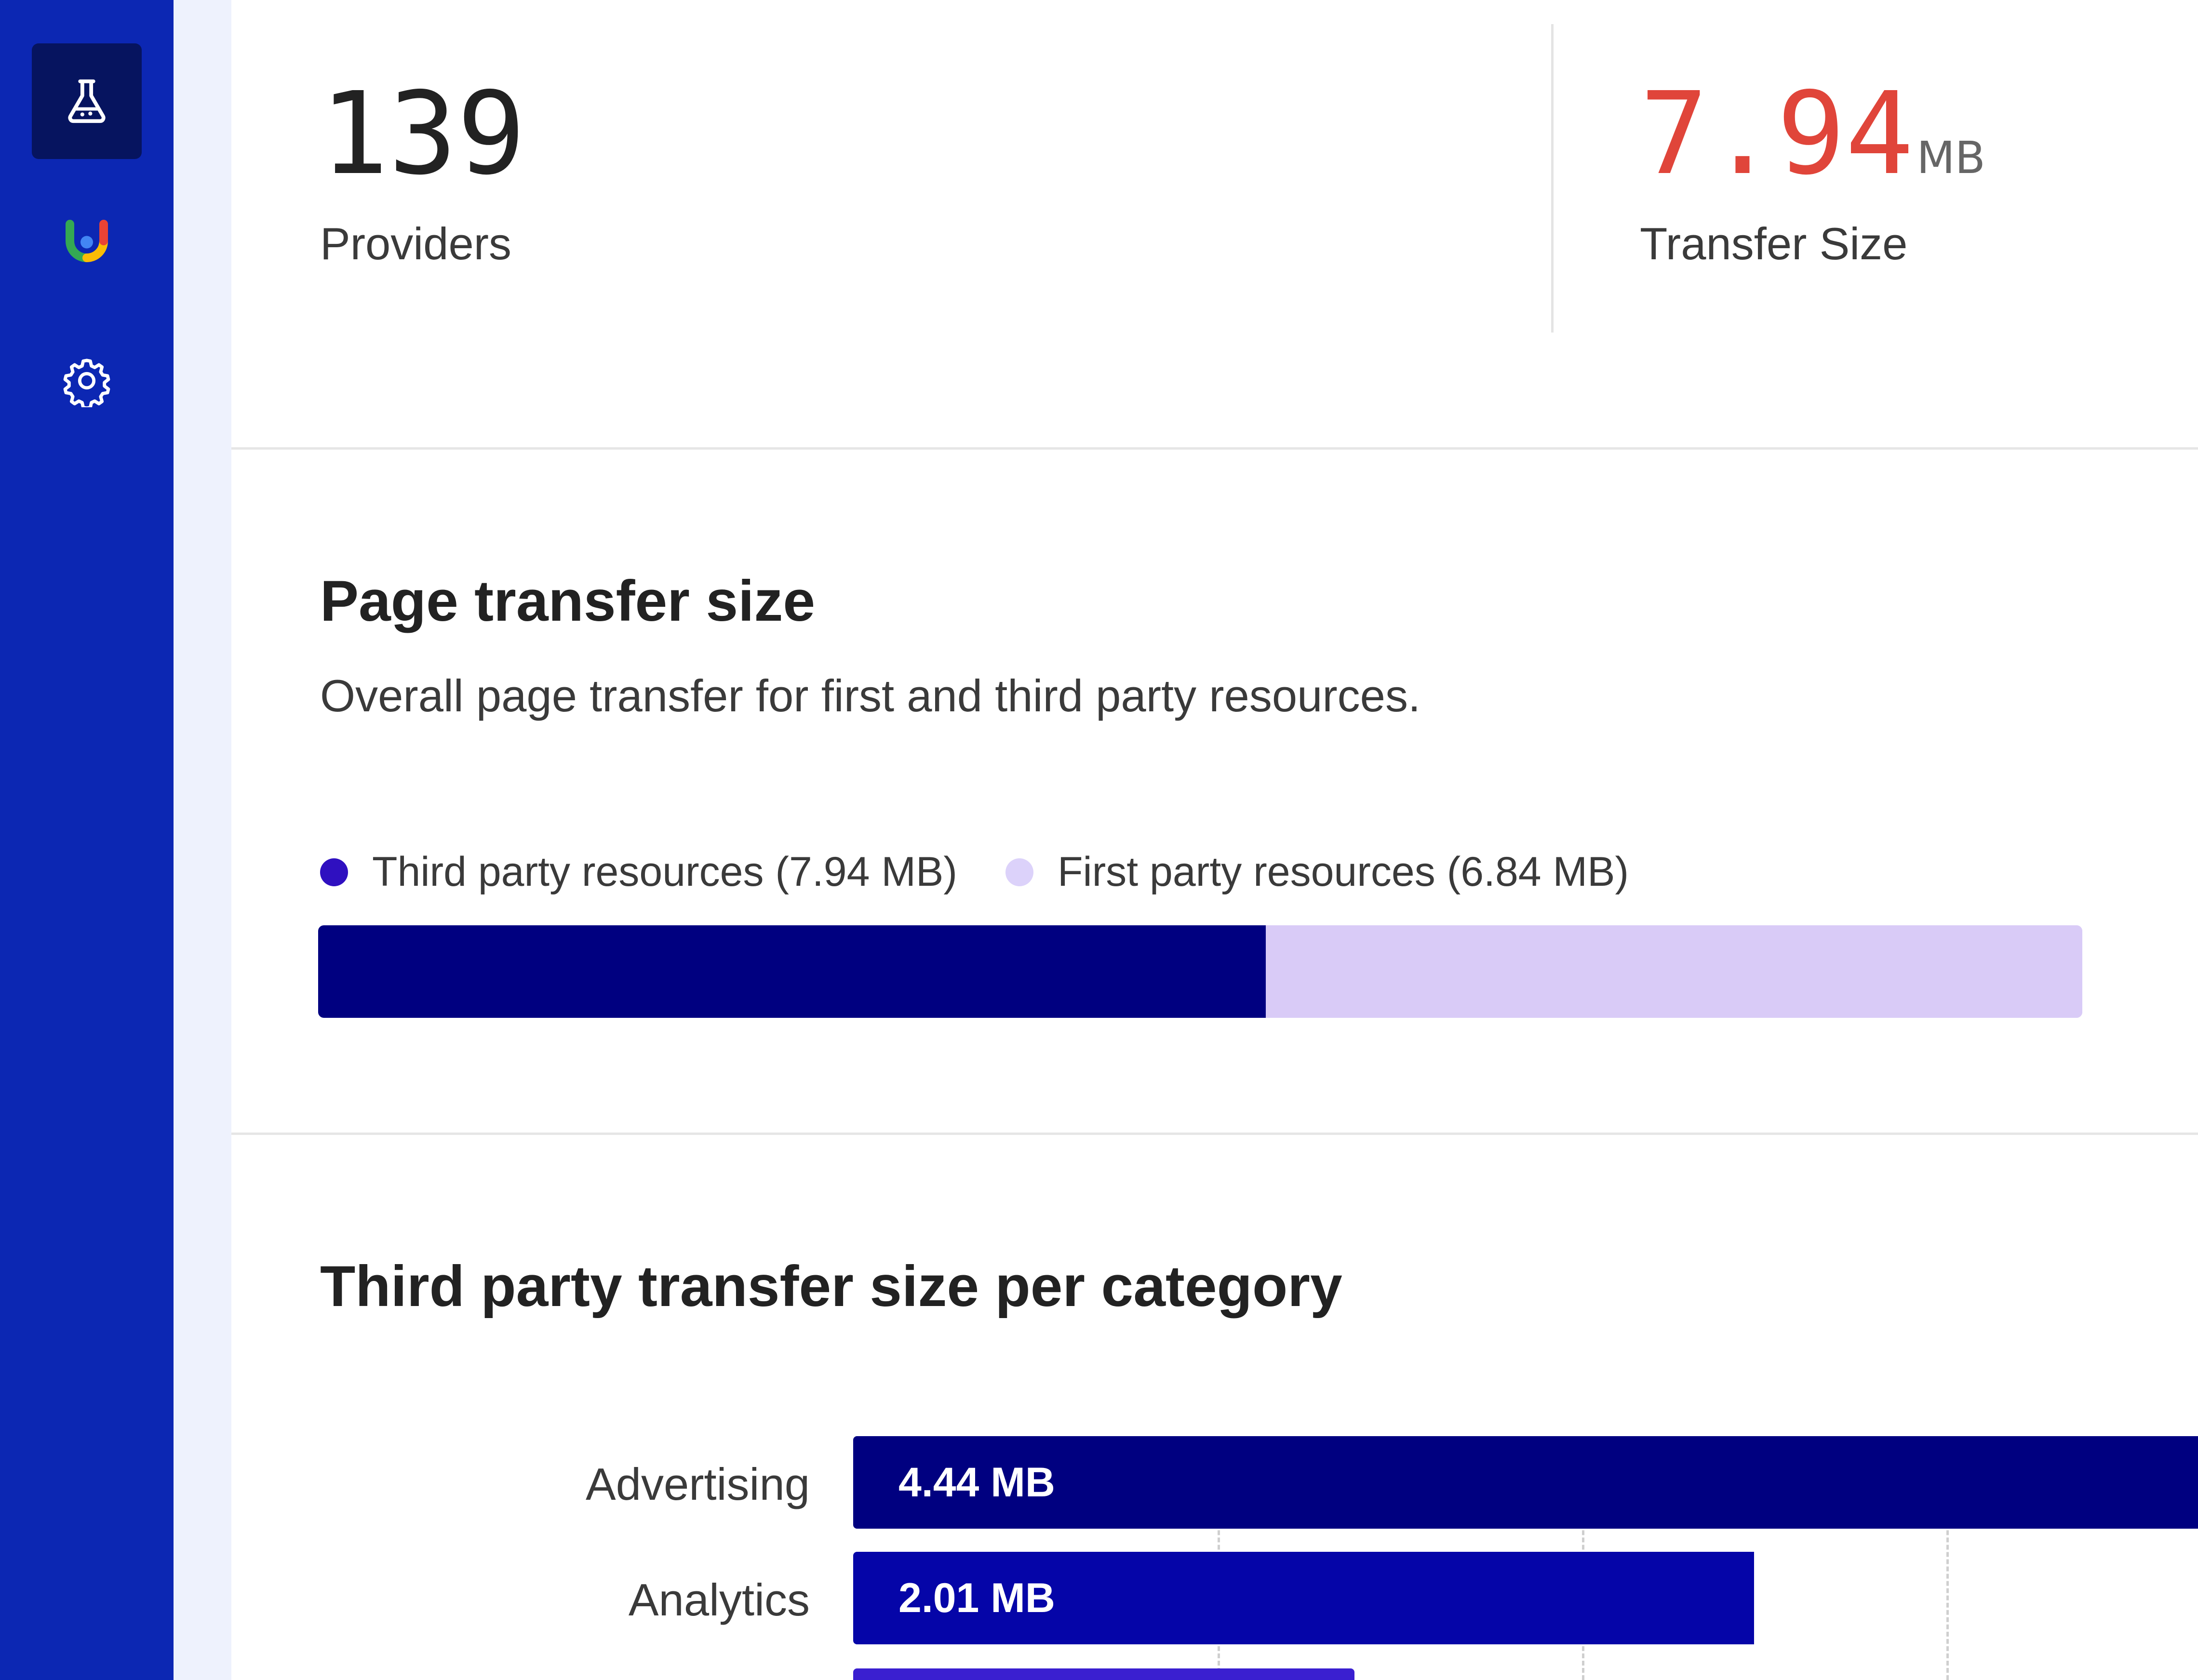 The height and width of the screenshot is (1680, 2198). I want to click on legend-dot-third-party, so click(334, 872).